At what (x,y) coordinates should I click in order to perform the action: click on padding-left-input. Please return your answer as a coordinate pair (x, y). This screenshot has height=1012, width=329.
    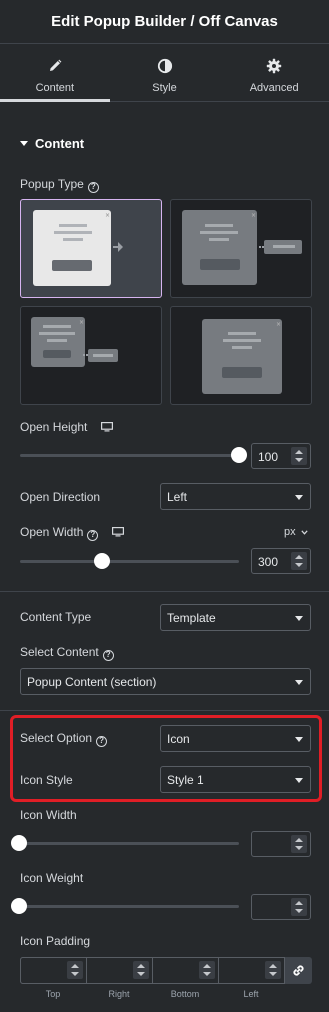
    Looking at the image, I should click on (251, 970).